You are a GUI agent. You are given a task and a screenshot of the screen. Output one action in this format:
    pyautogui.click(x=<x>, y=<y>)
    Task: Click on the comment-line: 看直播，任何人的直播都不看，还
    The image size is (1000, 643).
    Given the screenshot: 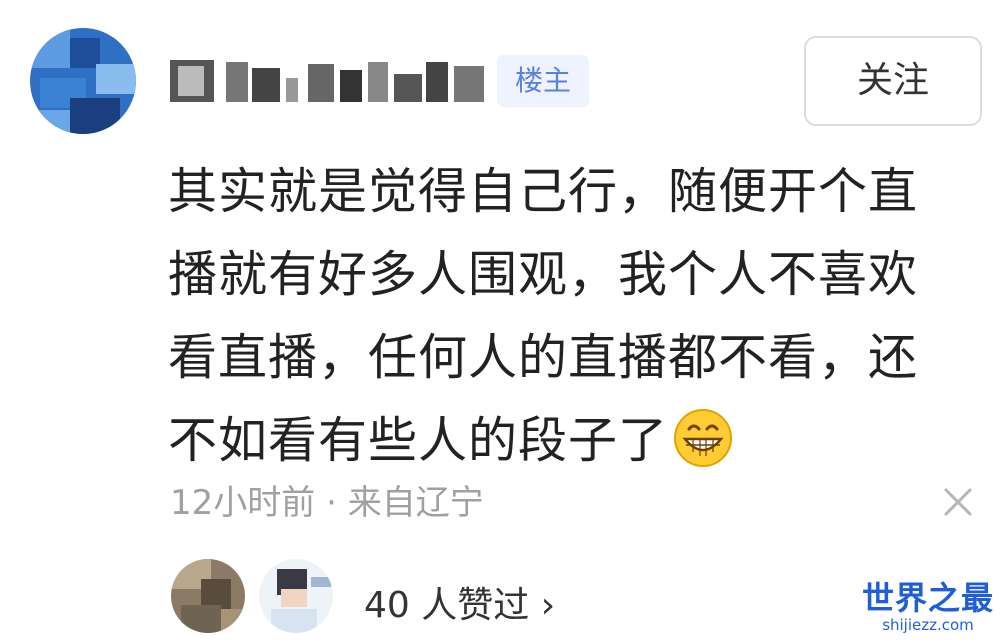 What is the action you would take?
    pyautogui.click(x=543, y=357)
    